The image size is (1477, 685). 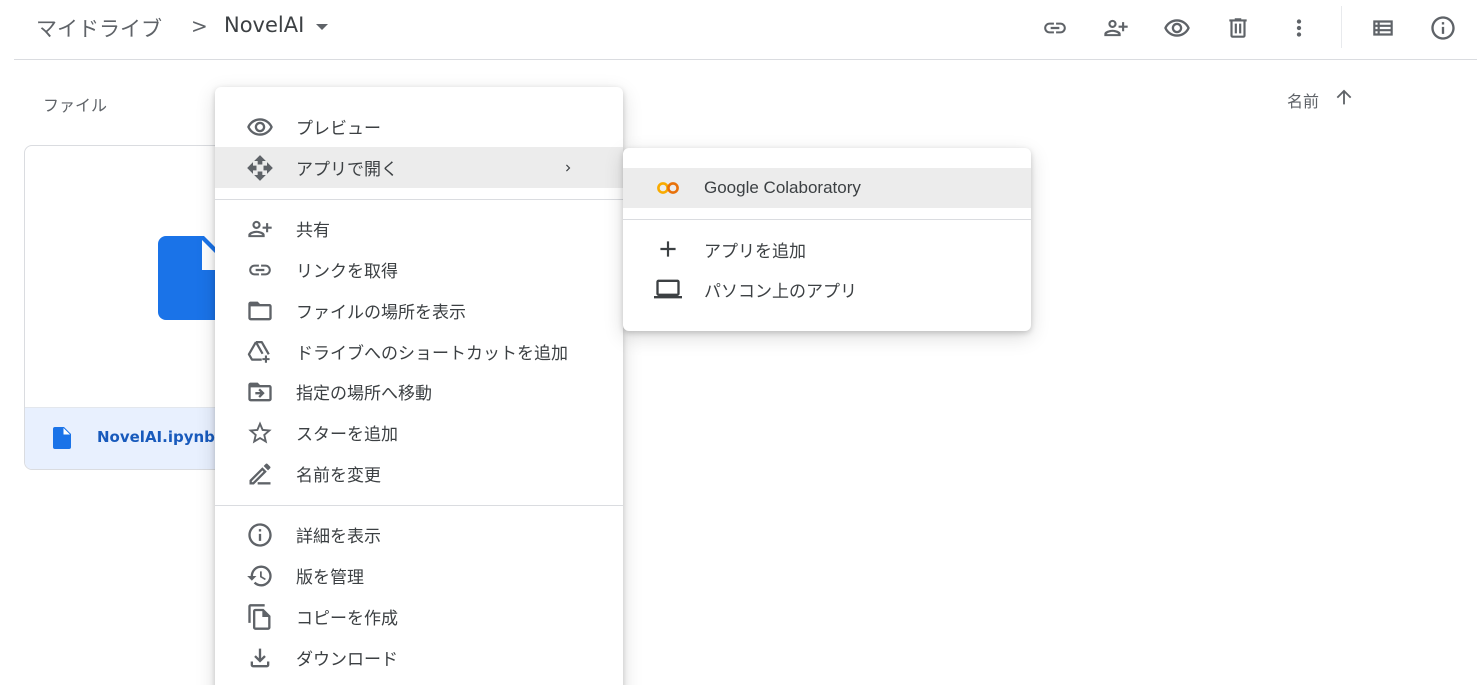 I want to click on copy-icon, so click(x=260, y=617).